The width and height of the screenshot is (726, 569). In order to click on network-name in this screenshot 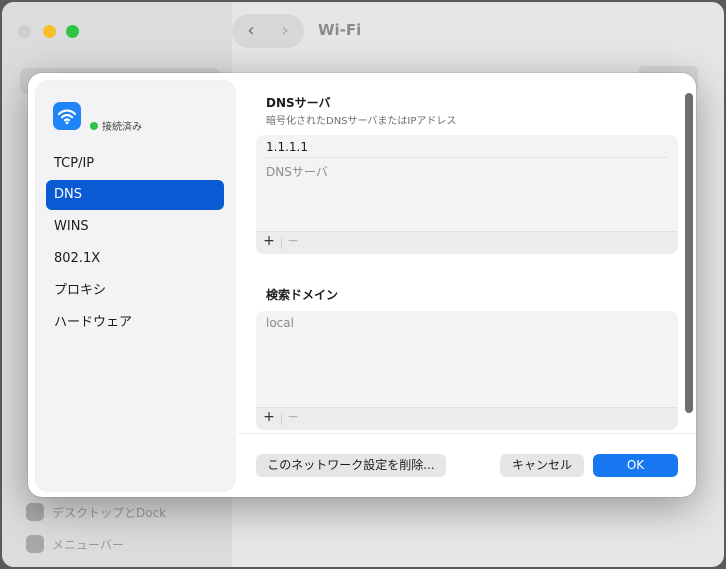, I will do `click(143, 108)`.